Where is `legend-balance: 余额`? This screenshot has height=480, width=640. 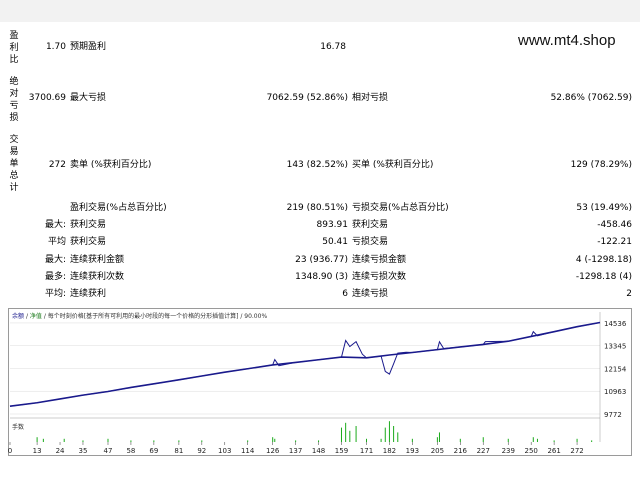 legend-balance: 余额 is located at coordinates (18, 316).